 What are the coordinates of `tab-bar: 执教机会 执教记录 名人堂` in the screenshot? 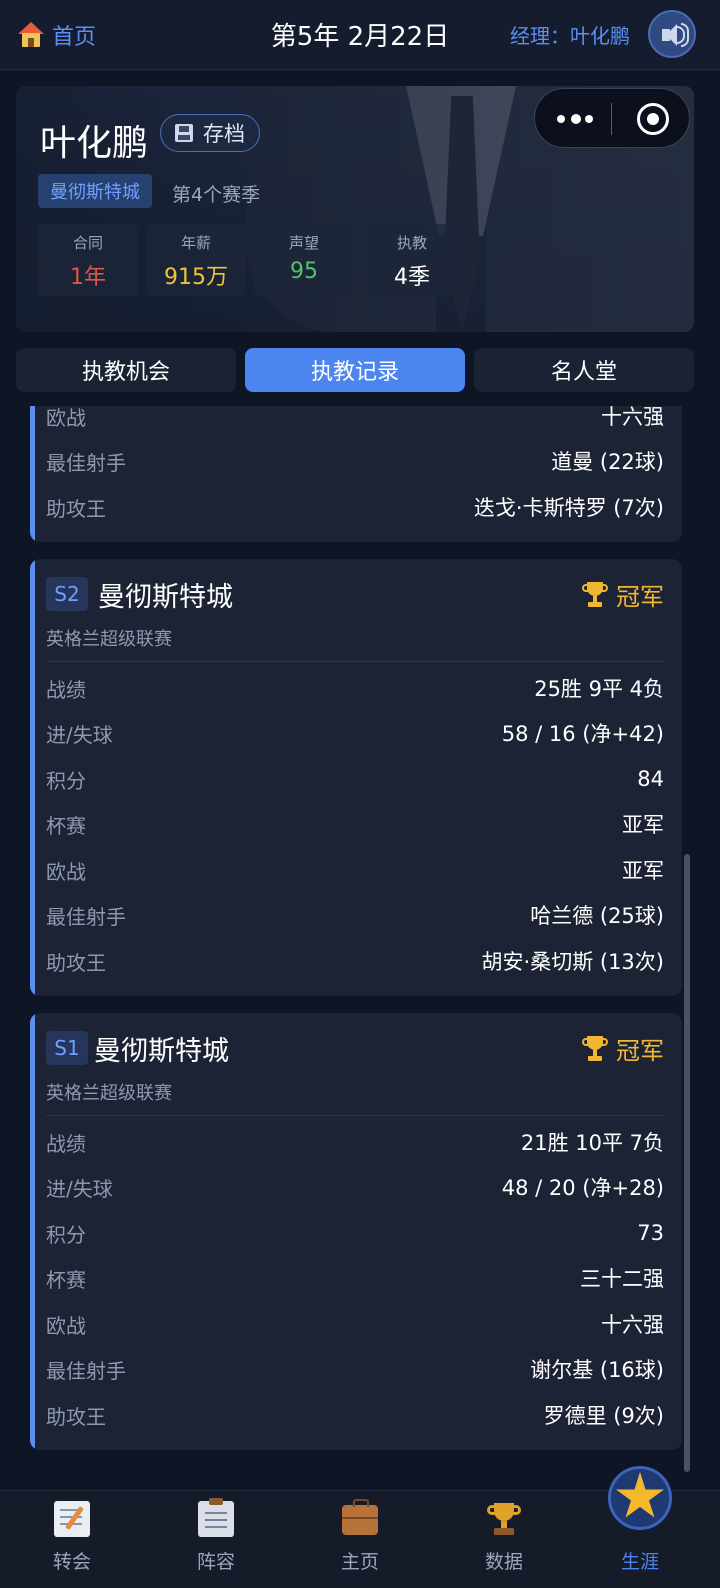 It's located at (355, 370).